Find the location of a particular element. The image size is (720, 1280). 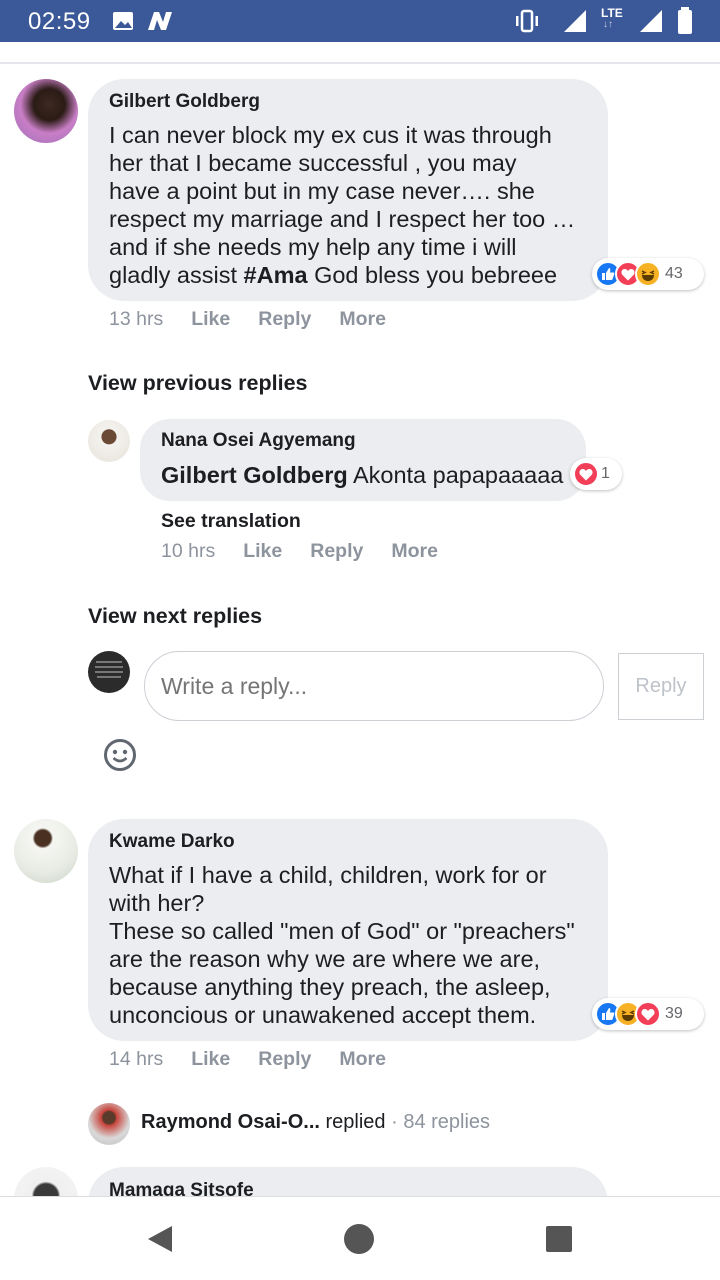

reply-text: Gilbert Goldberg Akonta papapaaaaa is located at coordinates (371, 475).